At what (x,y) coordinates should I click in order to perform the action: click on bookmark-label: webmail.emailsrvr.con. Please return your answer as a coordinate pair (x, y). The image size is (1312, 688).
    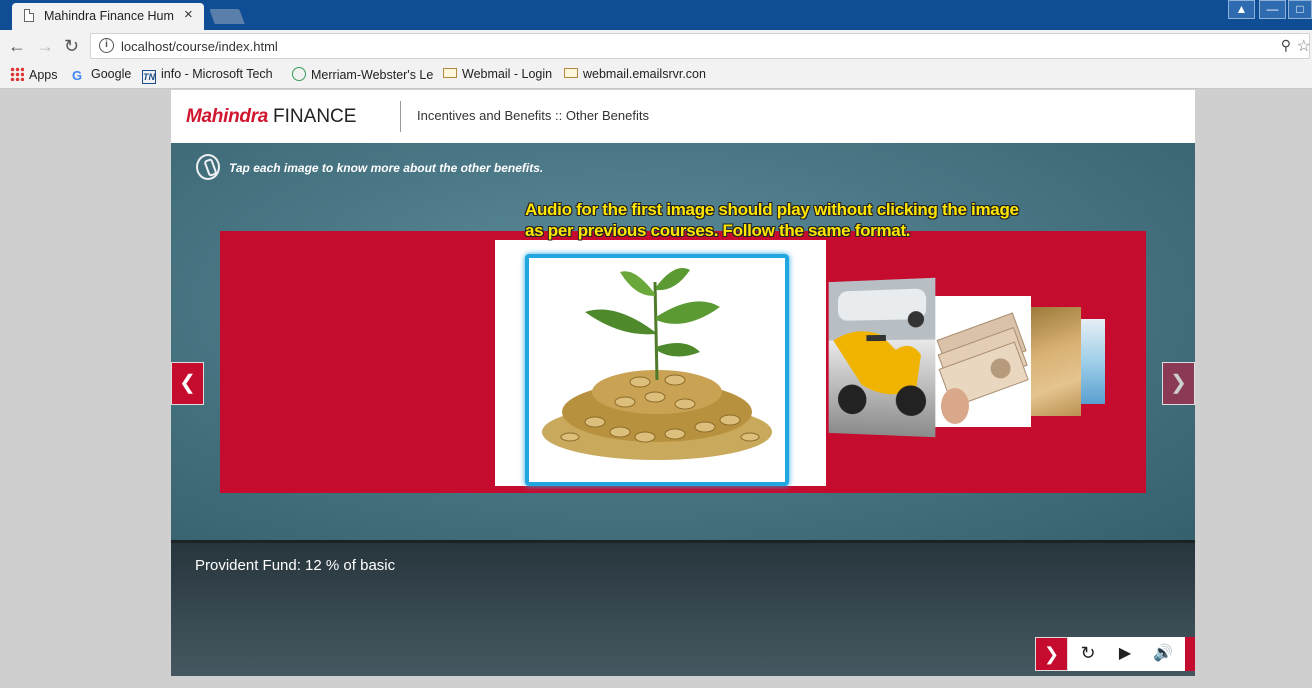
    Looking at the image, I should click on (644, 74).